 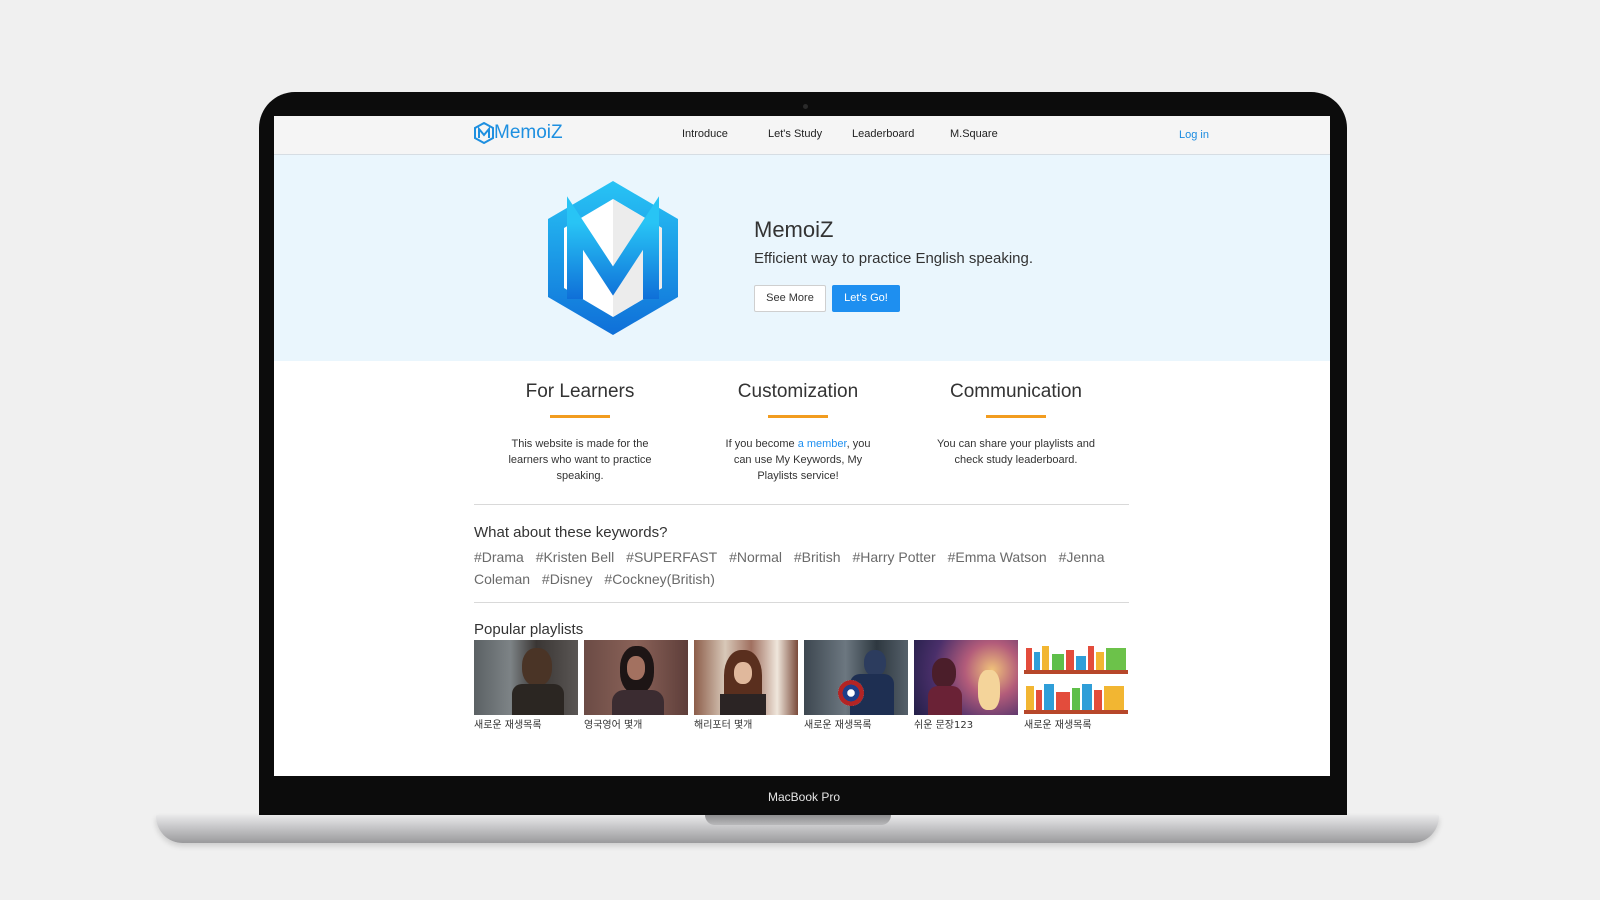 I want to click on feature-title: Customization, so click(x=798, y=391).